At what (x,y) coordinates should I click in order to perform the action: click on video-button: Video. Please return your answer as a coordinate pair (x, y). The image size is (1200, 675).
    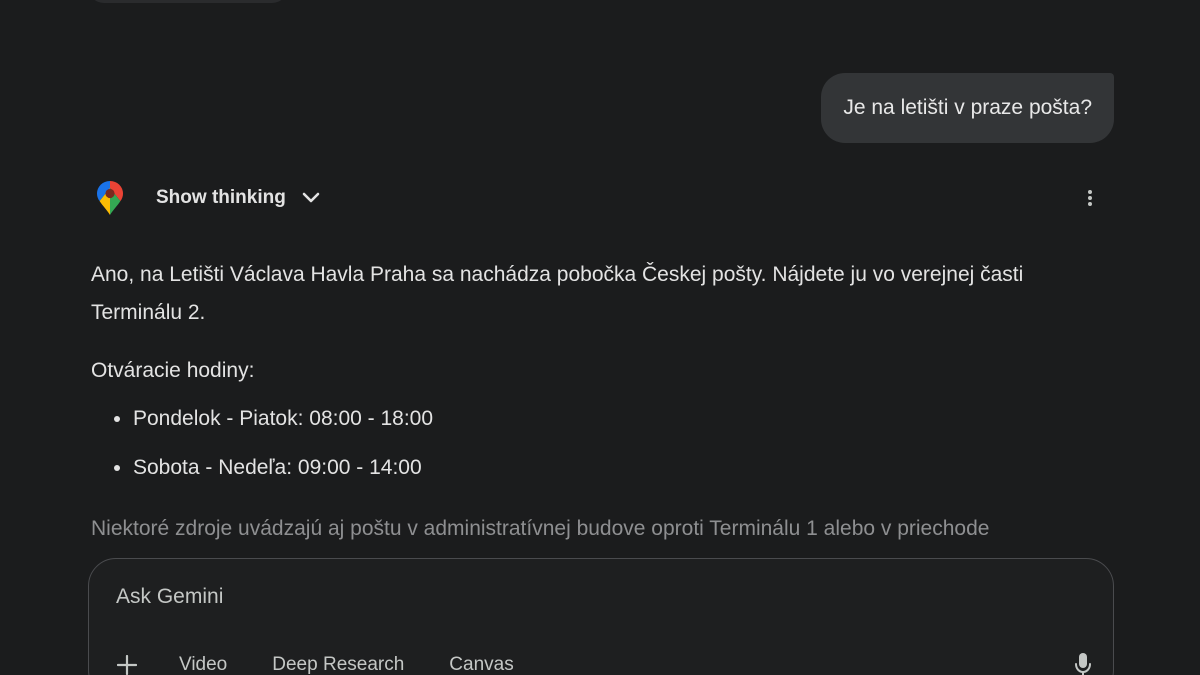
    Looking at the image, I should click on (203, 664).